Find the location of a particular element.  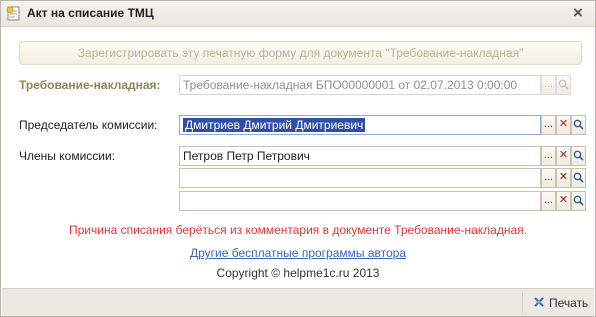

member-1-clear-button: ✕ is located at coordinates (563, 156).